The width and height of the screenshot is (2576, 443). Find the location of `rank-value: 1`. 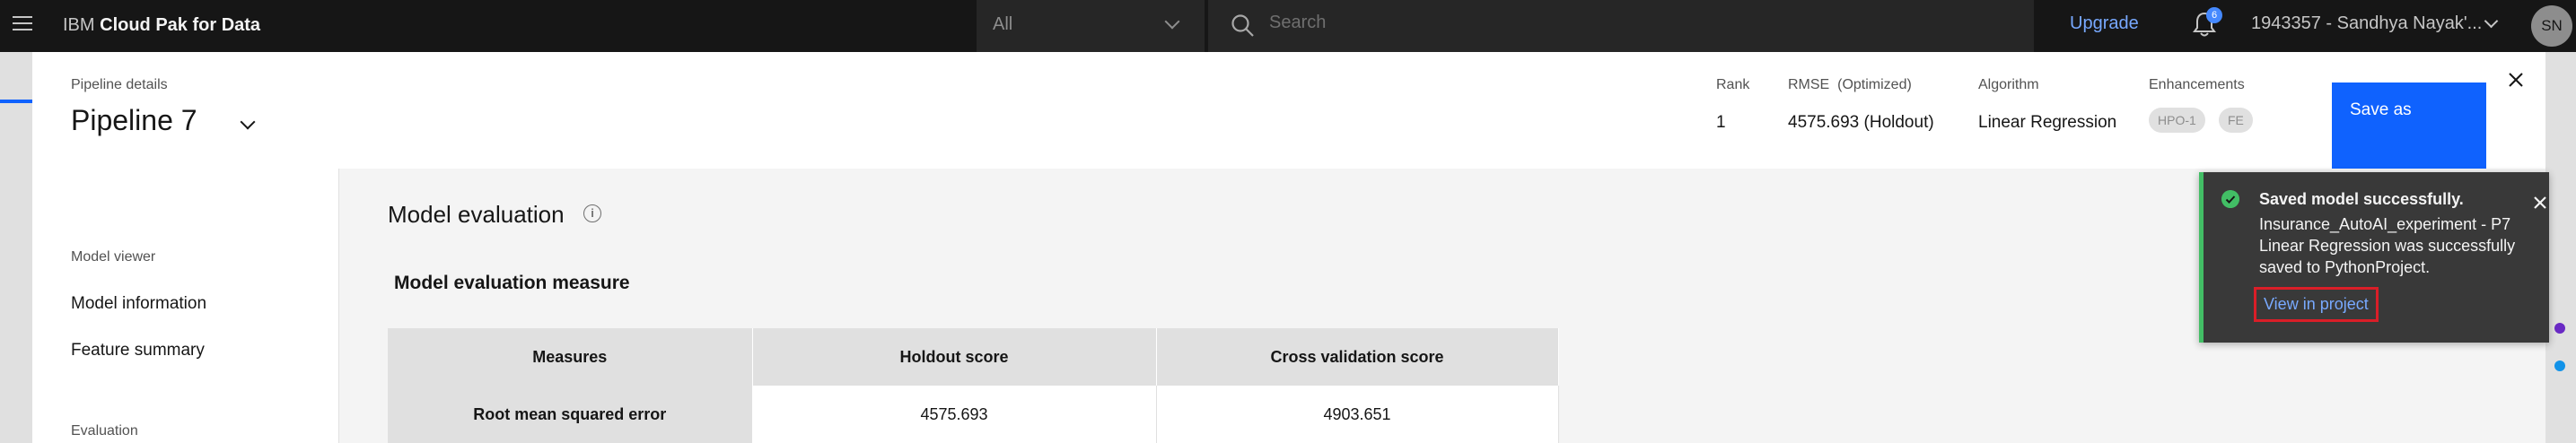

rank-value: 1 is located at coordinates (1721, 122).